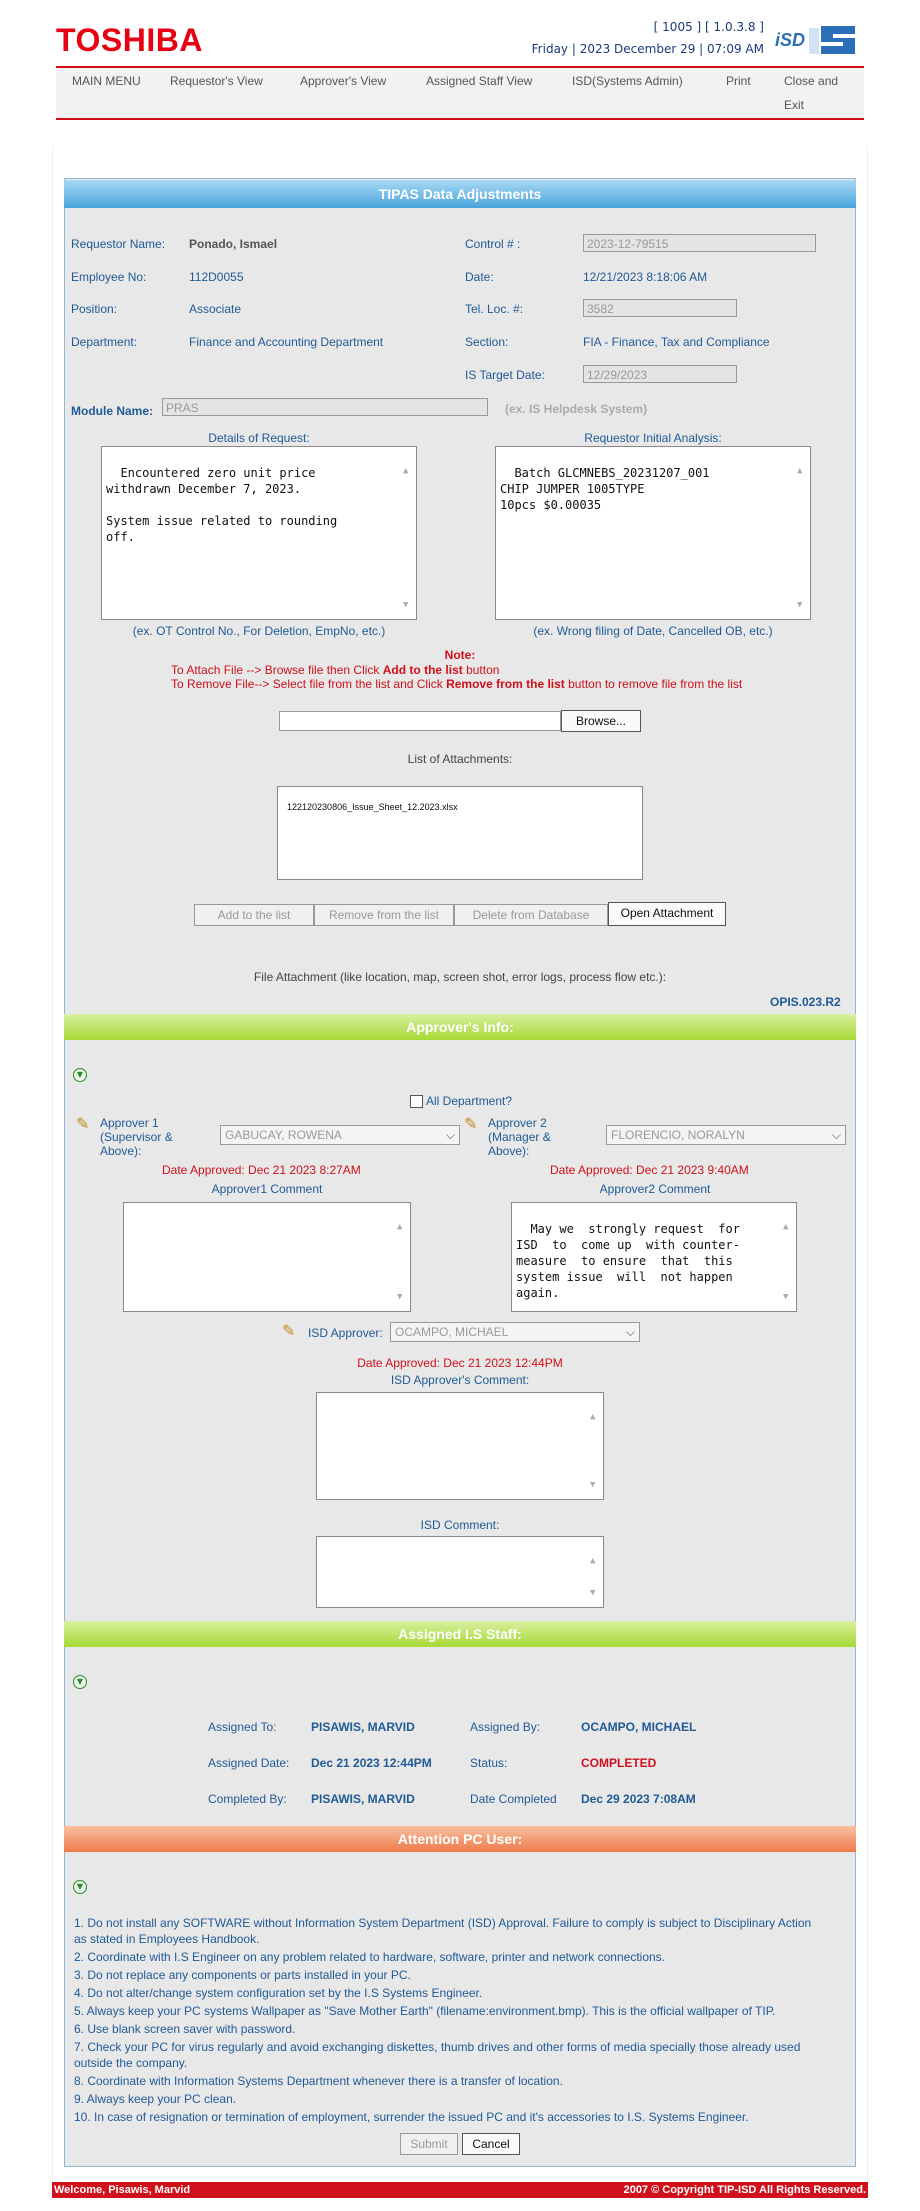 This screenshot has width=920, height=2211. I want to click on analysis-scrollbar: ▲ ▼, so click(802, 533).